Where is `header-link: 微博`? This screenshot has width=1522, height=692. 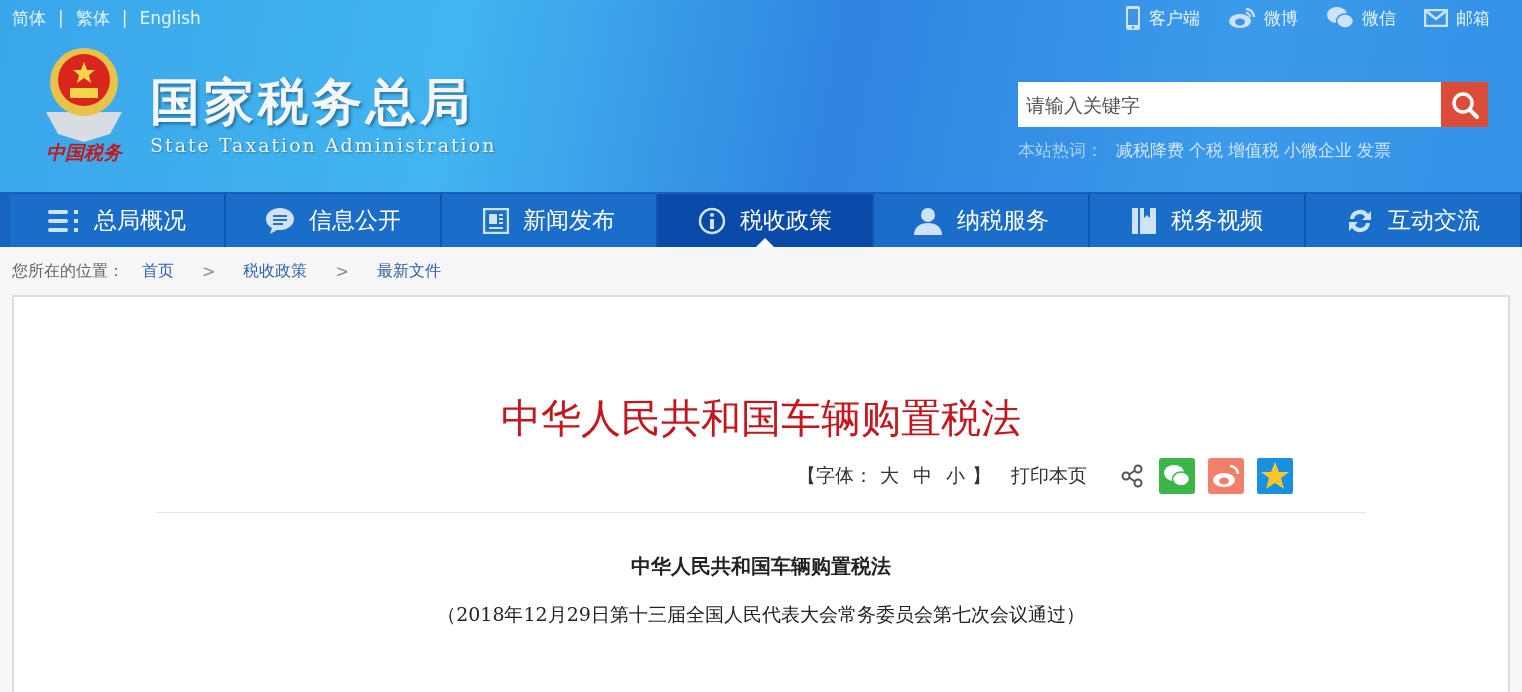
header-link: 微博 is located at coordinates (1281, 18).